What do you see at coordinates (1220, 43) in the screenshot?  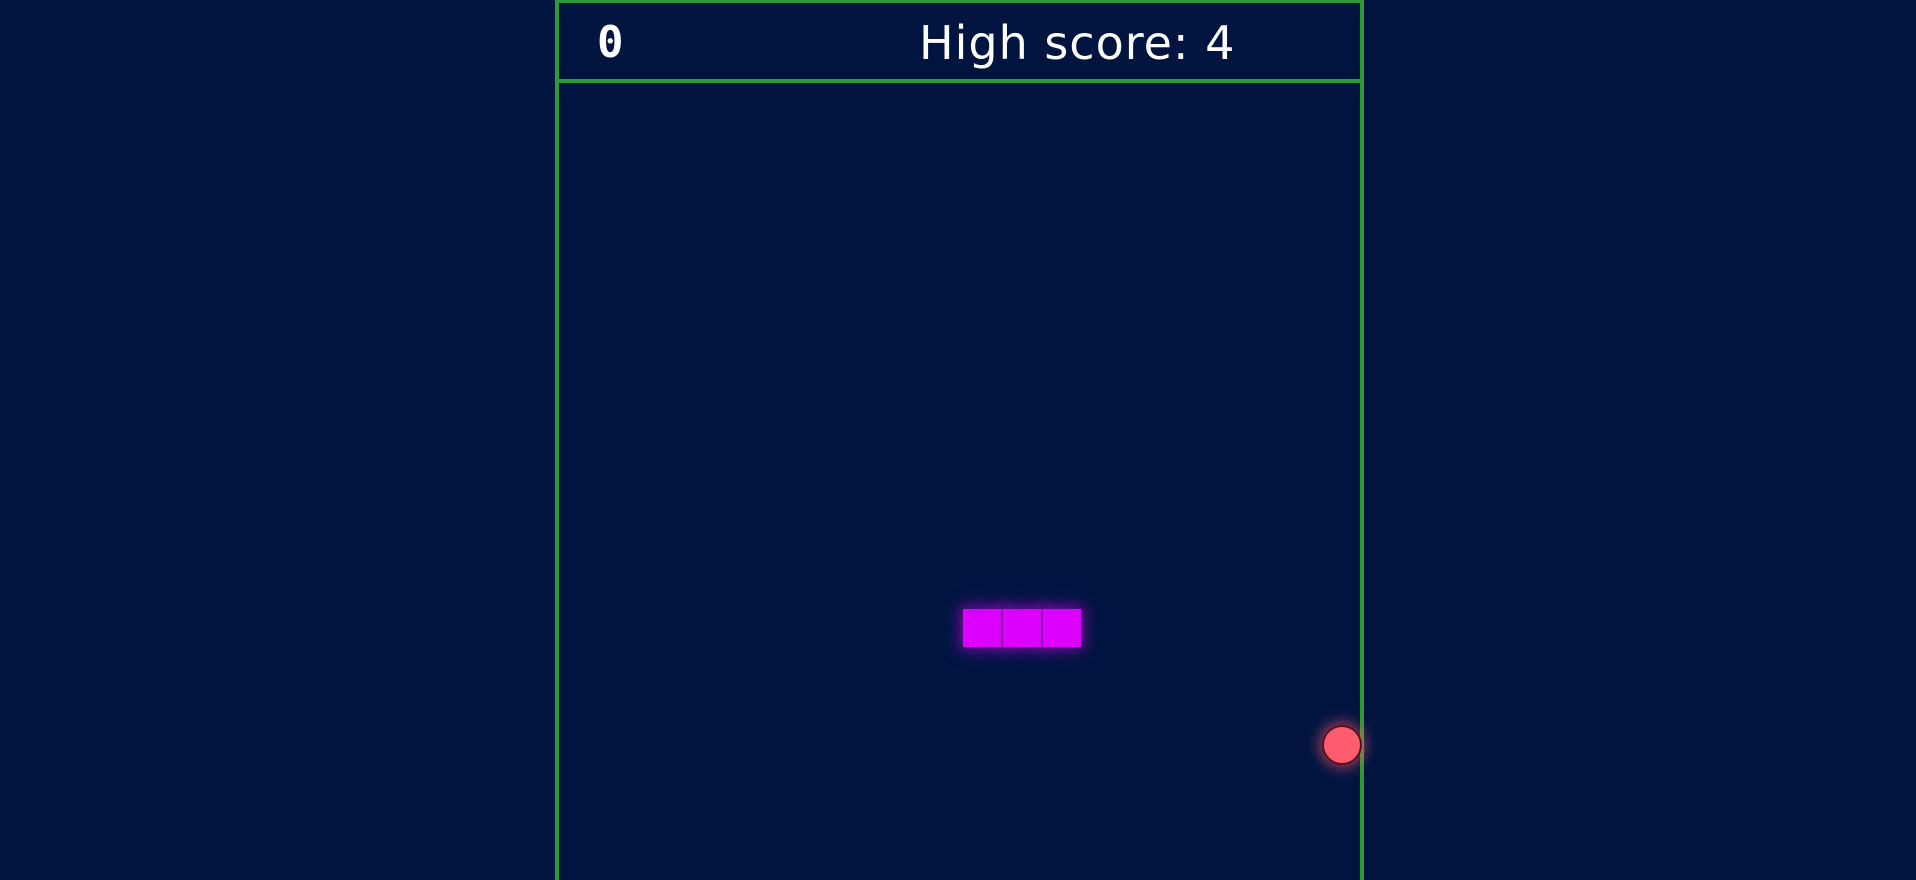 I see `high-score-value: 4` at bounding box center [1220, 43].